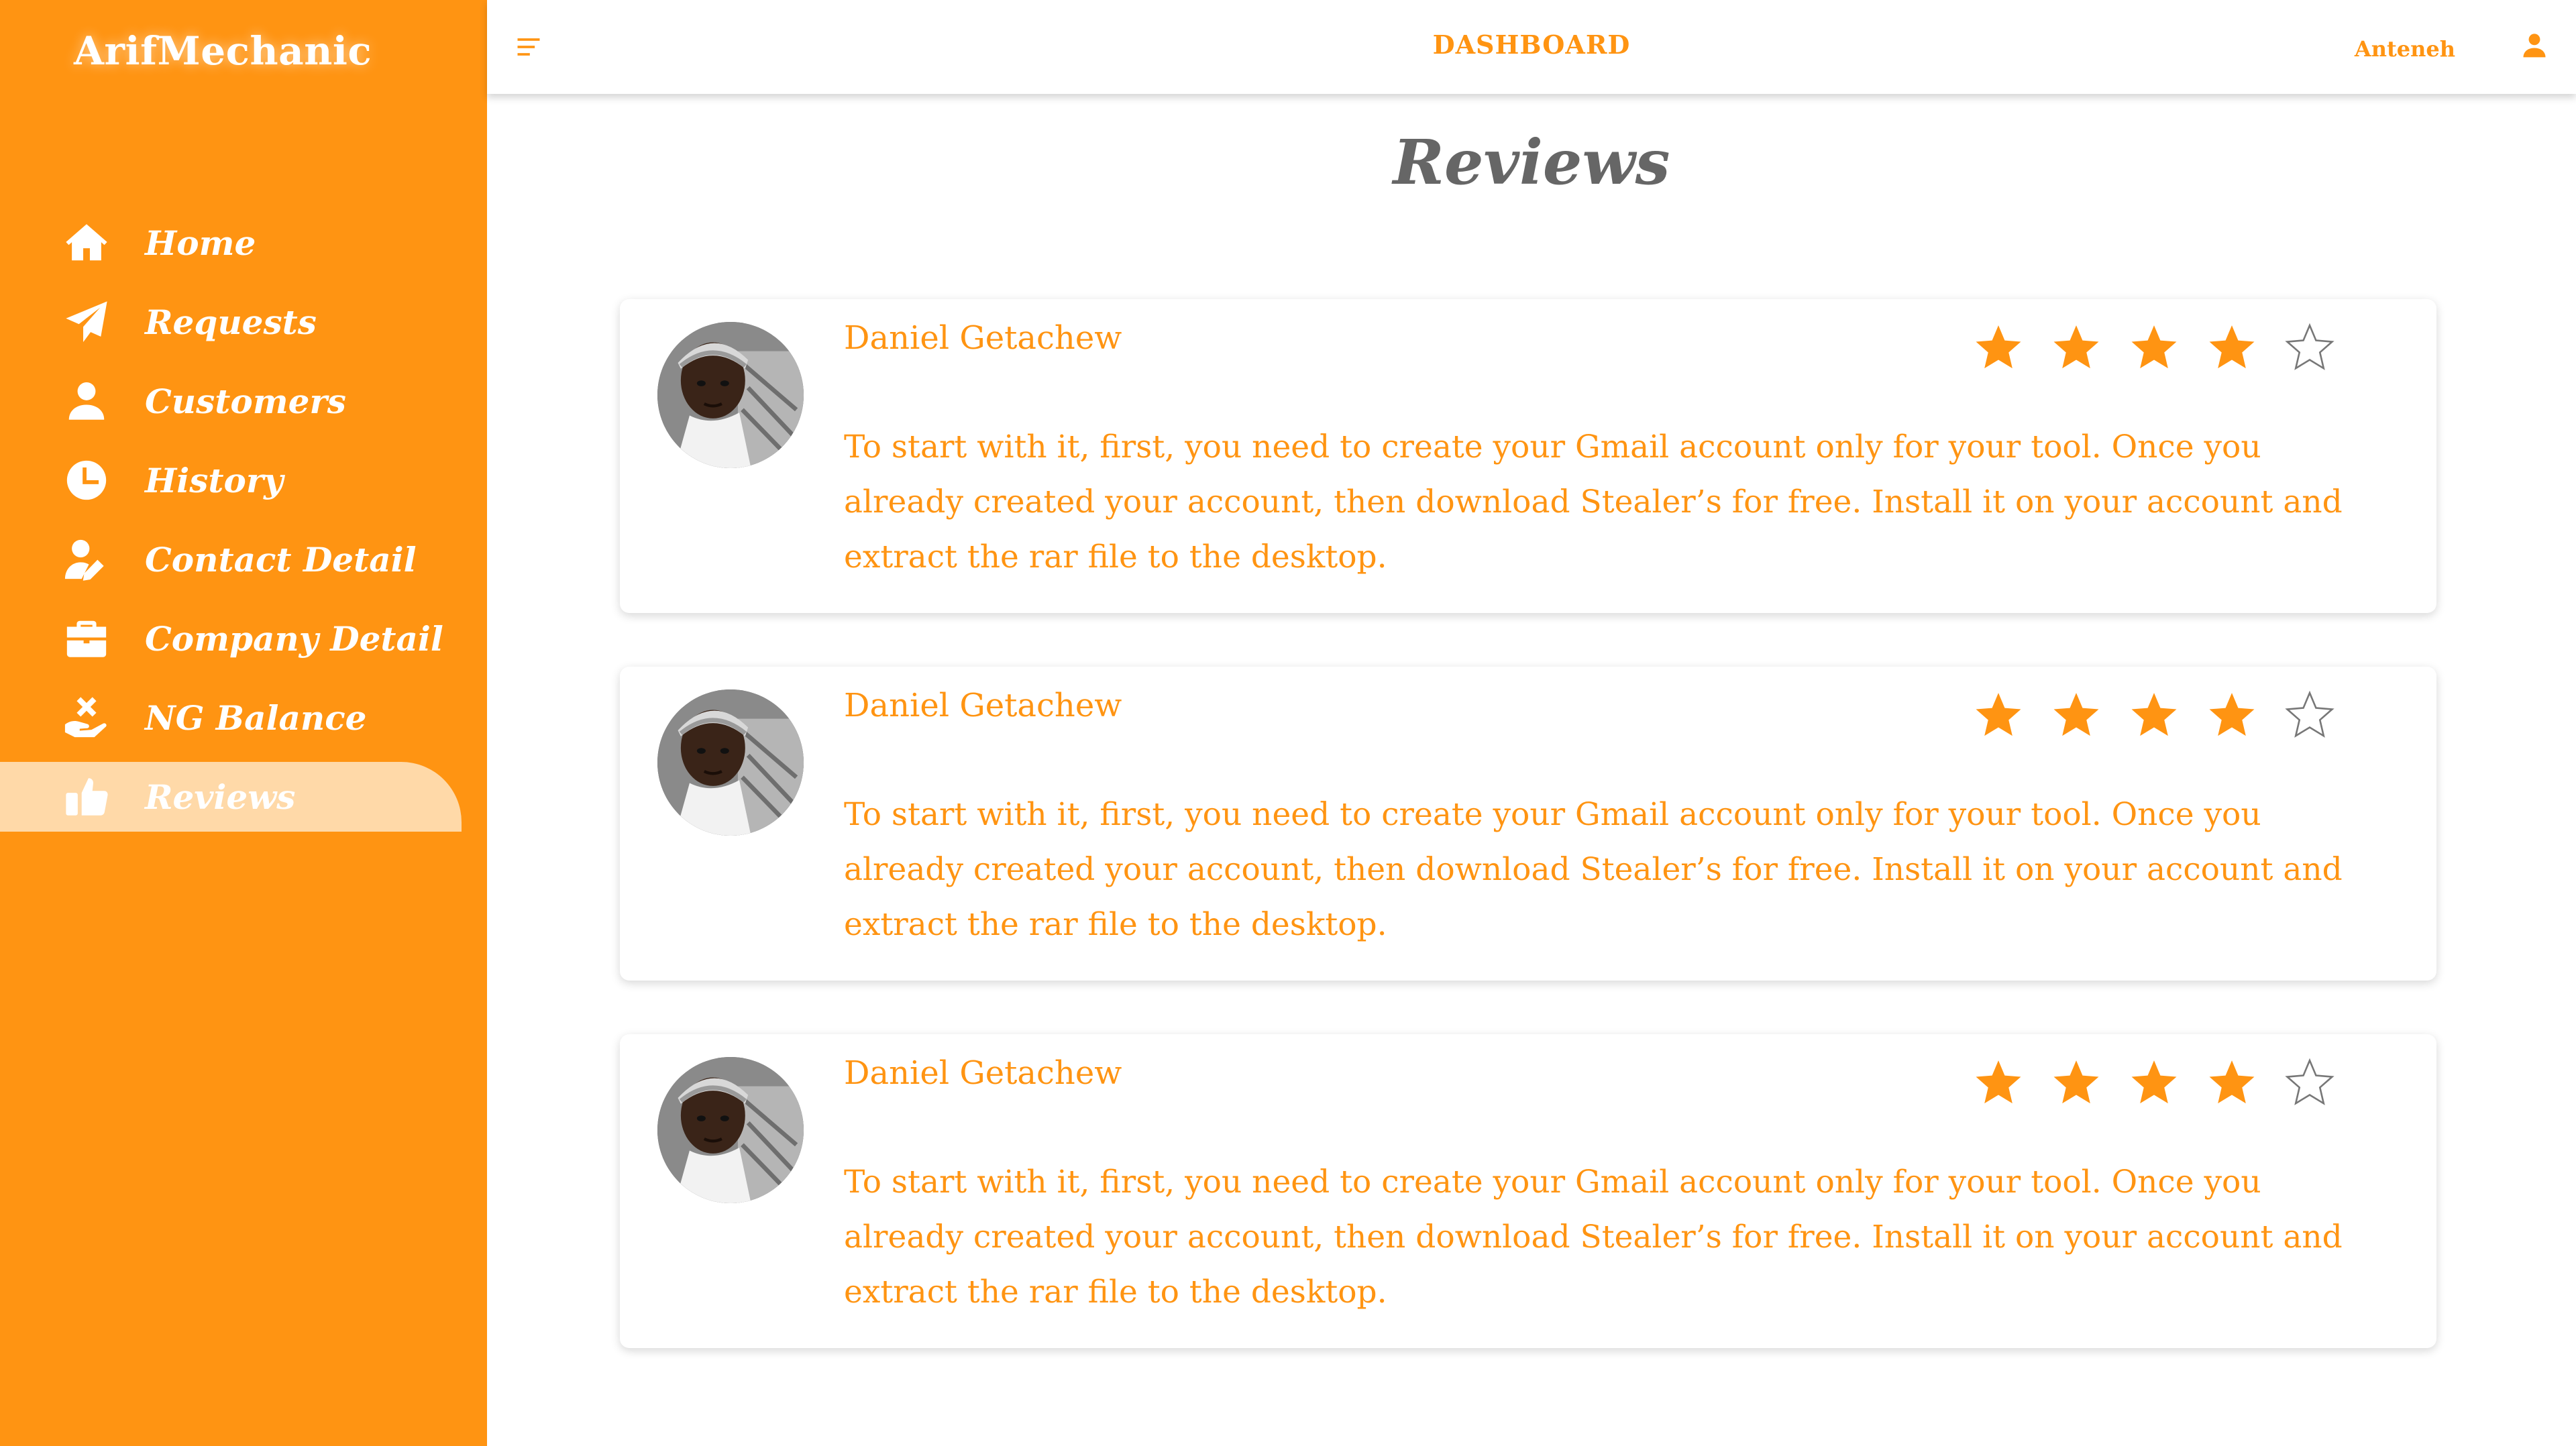 The height and width of the screenshot is (1446, 2576). Describe the element at coordinates (294, 638) in the screenshot. I see `sidebar-item-label: Company Detail` at that location.